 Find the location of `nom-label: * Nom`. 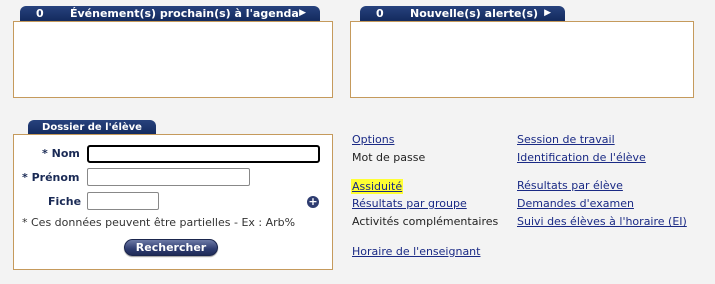

nom-label: * Nom is located at coordinates (61, 153).